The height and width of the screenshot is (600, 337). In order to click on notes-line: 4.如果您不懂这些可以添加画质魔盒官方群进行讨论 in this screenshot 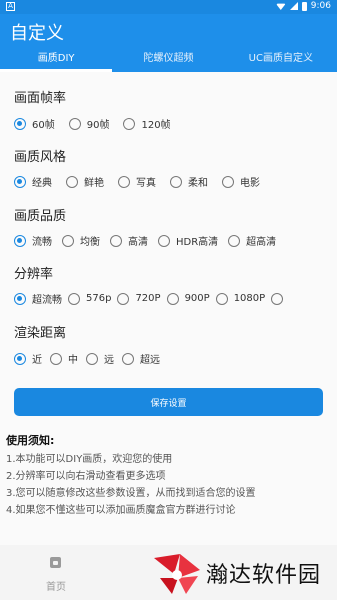, I will do `click(121, 510)`.